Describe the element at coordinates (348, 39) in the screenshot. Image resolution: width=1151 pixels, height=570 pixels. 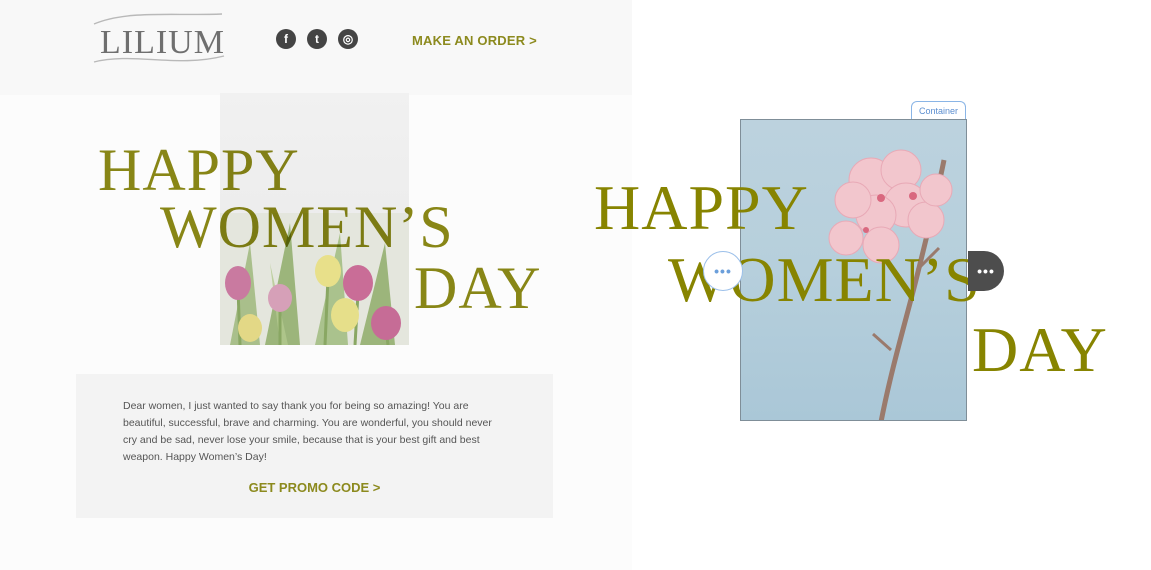
I see `instagram-icon: ◎` at that location.